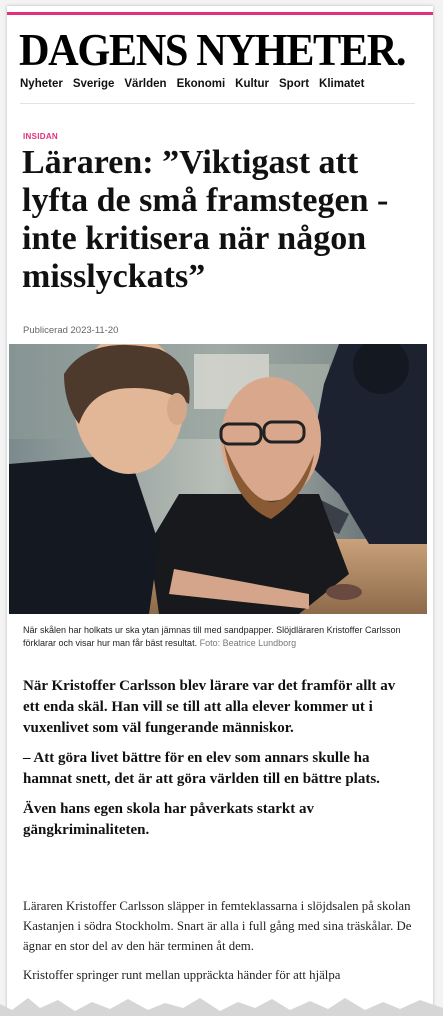  Describe the element at coordinates (213, 50) in the screenshot. I see `site-logo: DAGENS NYHETER.` at that location.